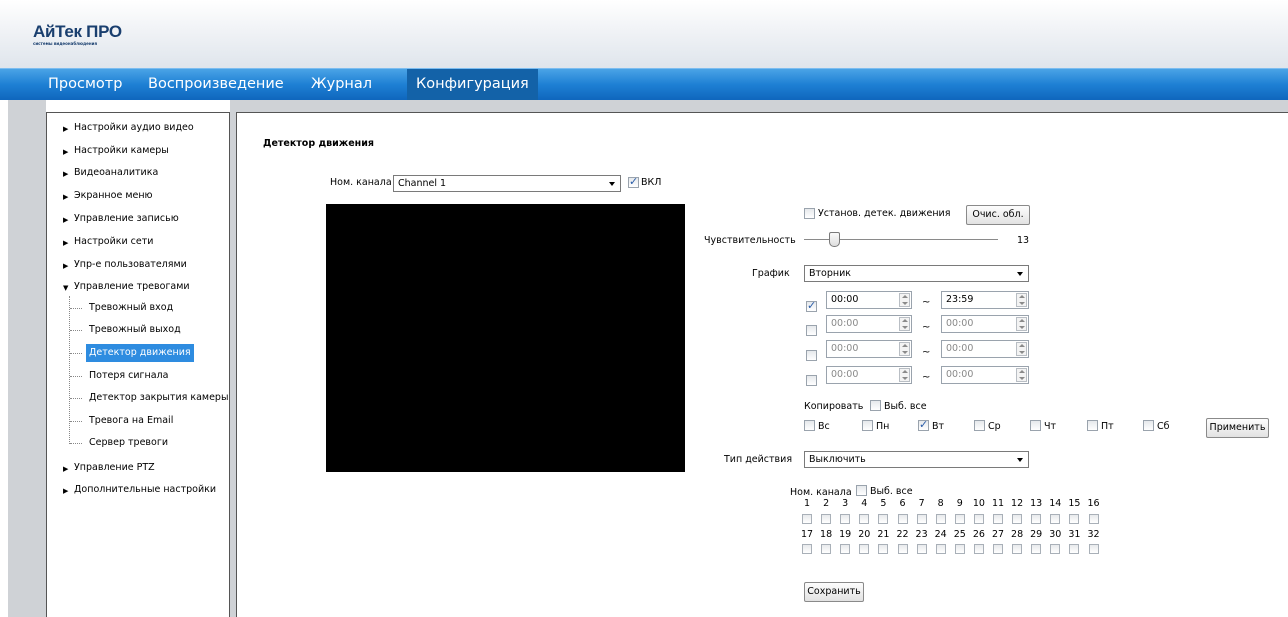  Describe the element at coordinates (883, 519) in the screenshot. I see `channel-5-checkbox` at that location.